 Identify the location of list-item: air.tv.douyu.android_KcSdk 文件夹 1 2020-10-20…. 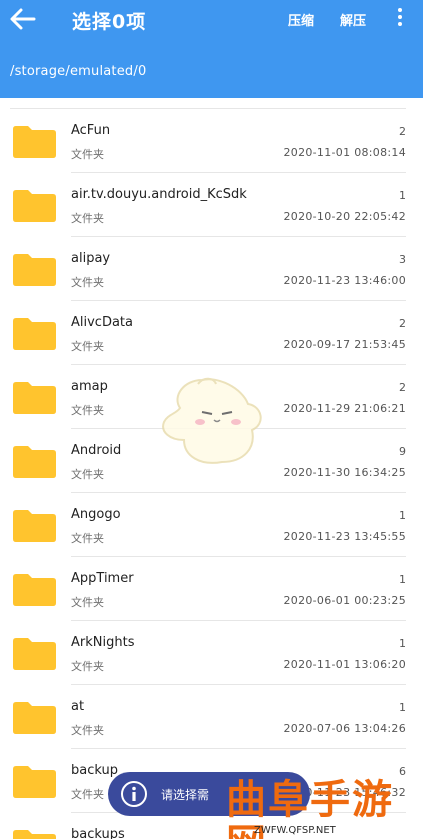
(211, 205).